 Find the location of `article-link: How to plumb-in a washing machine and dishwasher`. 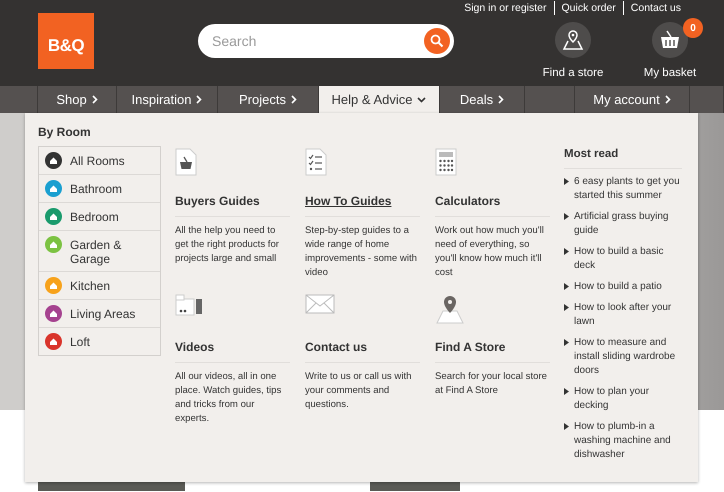

article-link: How to plumb-in a washing machine and dishwasher is located at coordinates (628, 441).